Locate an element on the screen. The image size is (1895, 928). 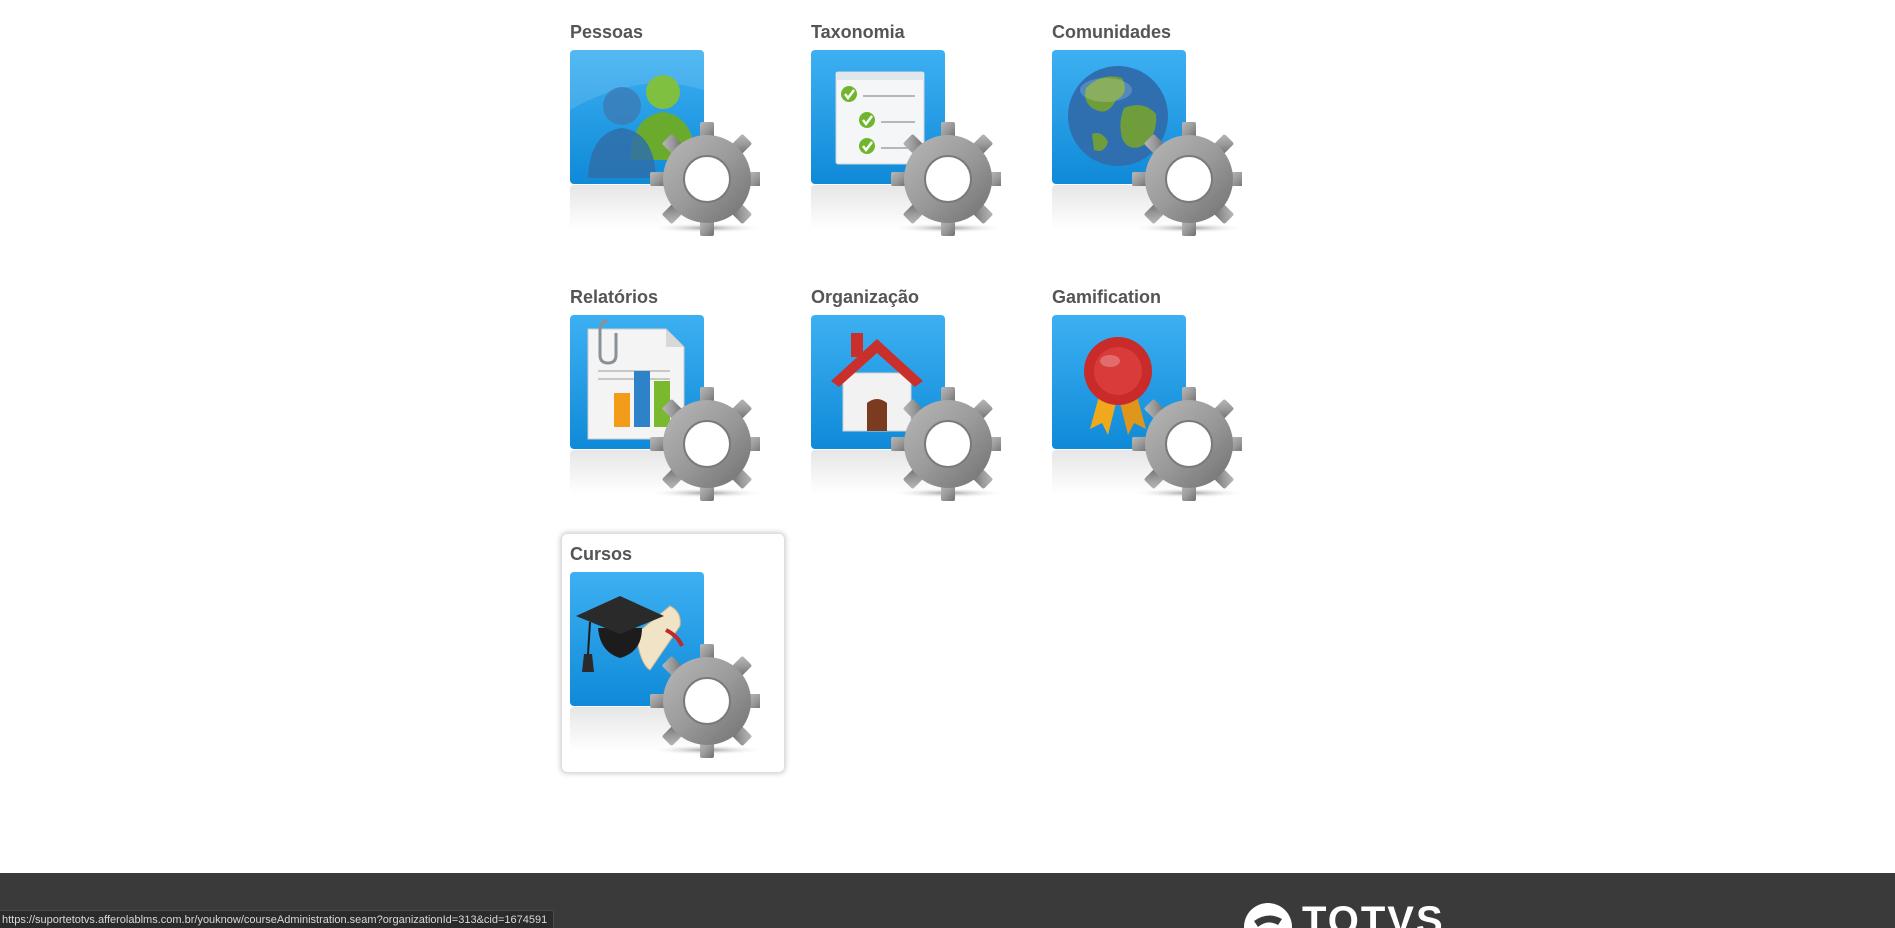
tile-organizacao: Organização is located at coordinates (914, 395).